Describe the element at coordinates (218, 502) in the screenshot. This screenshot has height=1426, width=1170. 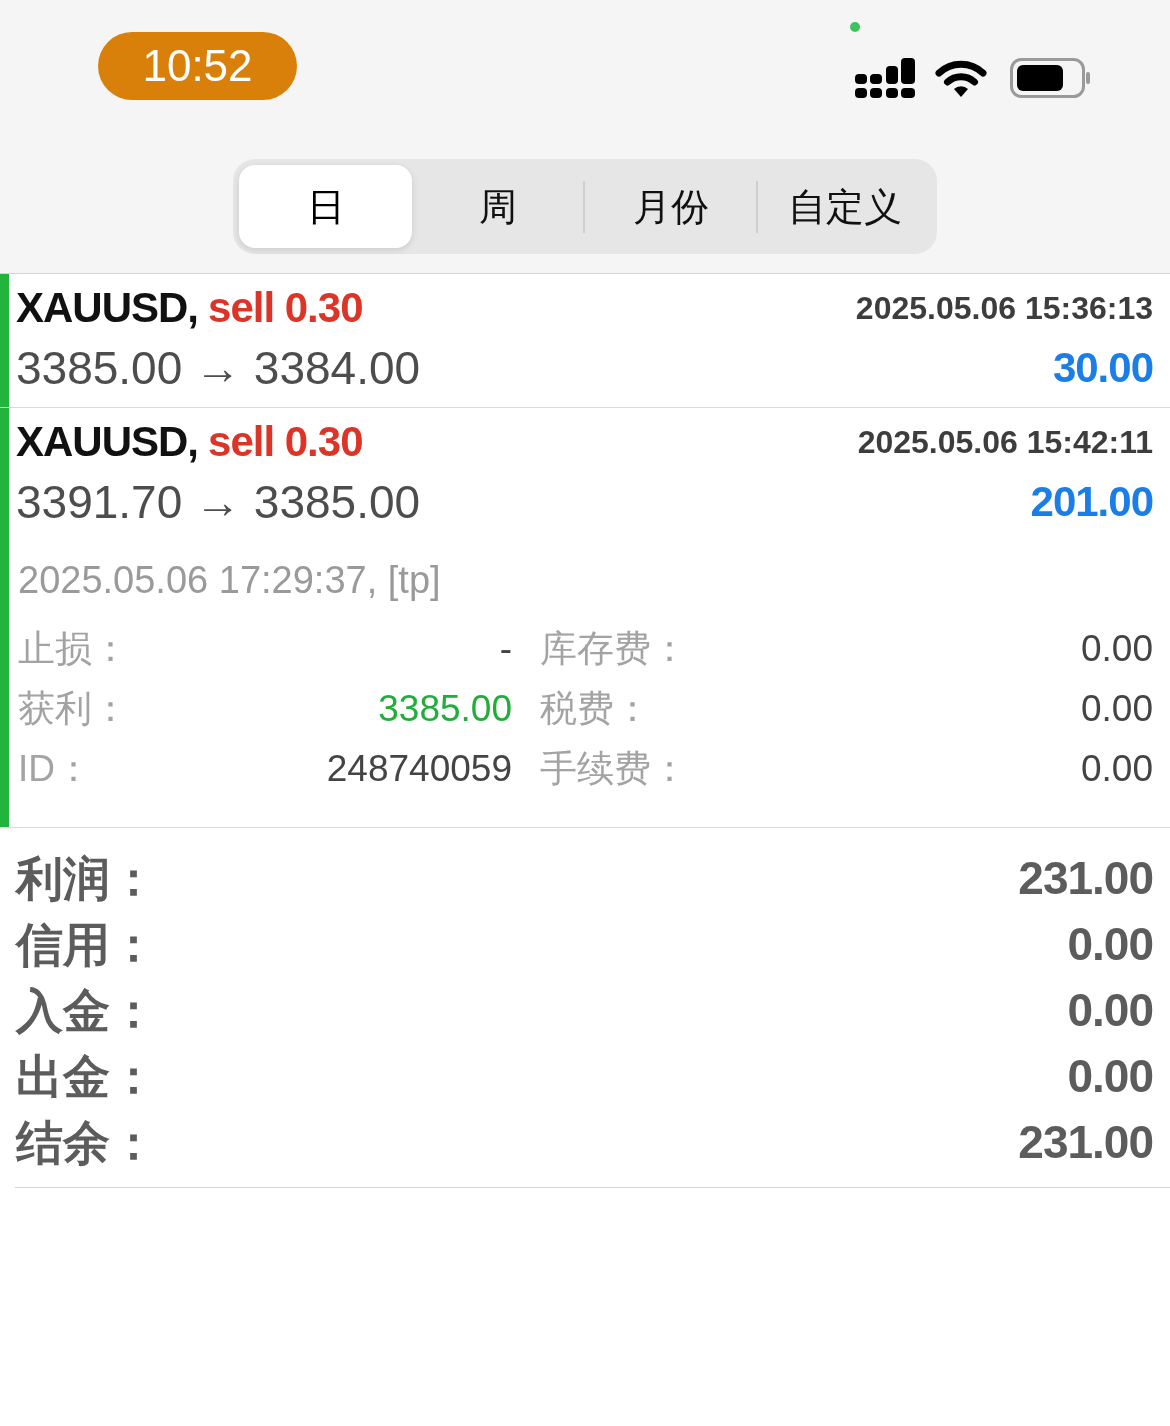
I see `price-range-text: 3391.70 → 3385.00` at that location.